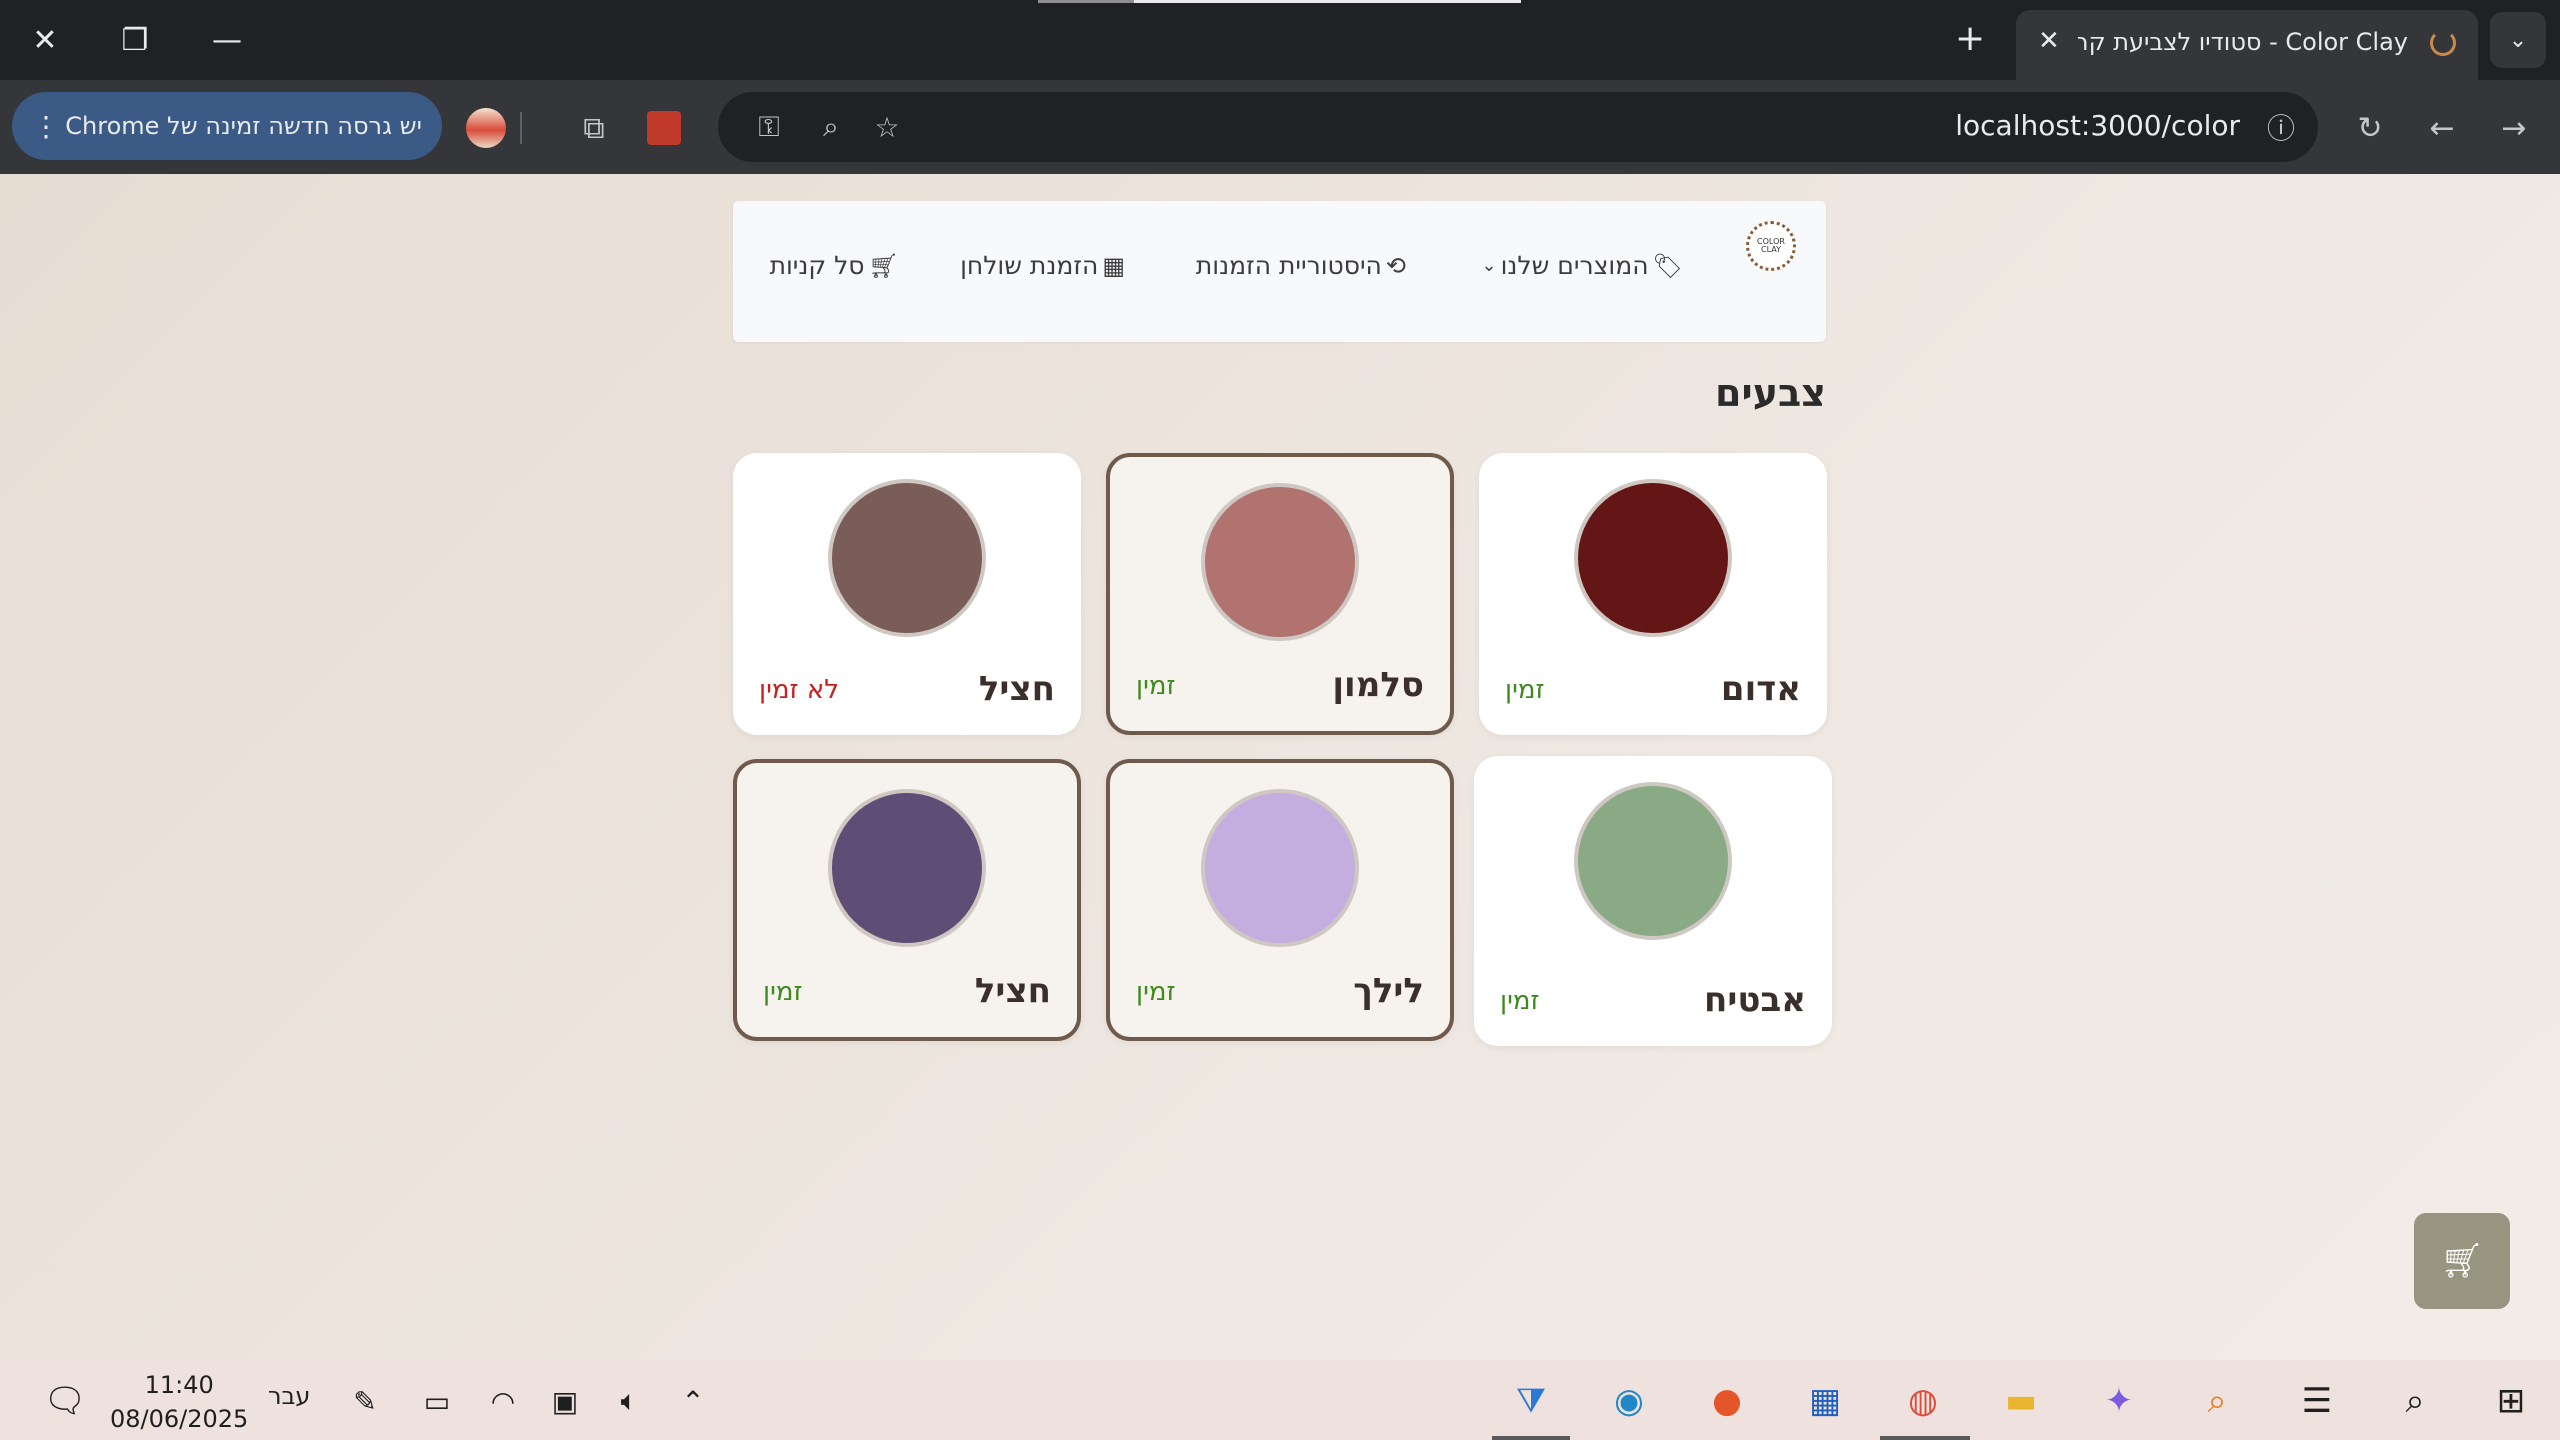 This screenshot has height=1440, width=2560. I want to click on wifi-icon: ◠, so click(503, 1401).